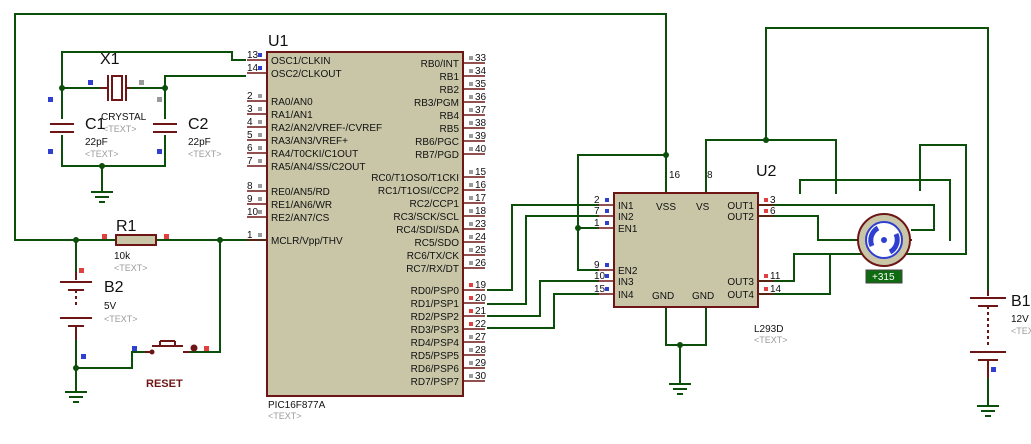  I want to click on u1-pin-label: MCLR/Vpp/THV, so click(307, 241).